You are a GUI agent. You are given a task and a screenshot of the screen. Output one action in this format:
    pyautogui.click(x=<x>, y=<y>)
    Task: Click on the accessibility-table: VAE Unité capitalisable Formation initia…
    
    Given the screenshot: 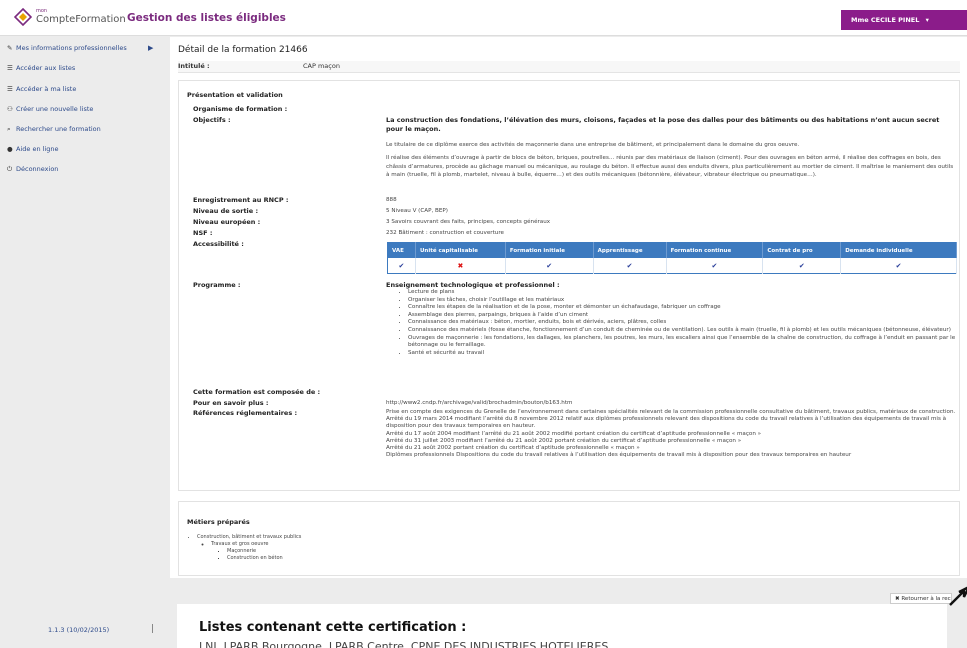 What is the action you would take?
    pyautogui.click(x=672, y=258)
    